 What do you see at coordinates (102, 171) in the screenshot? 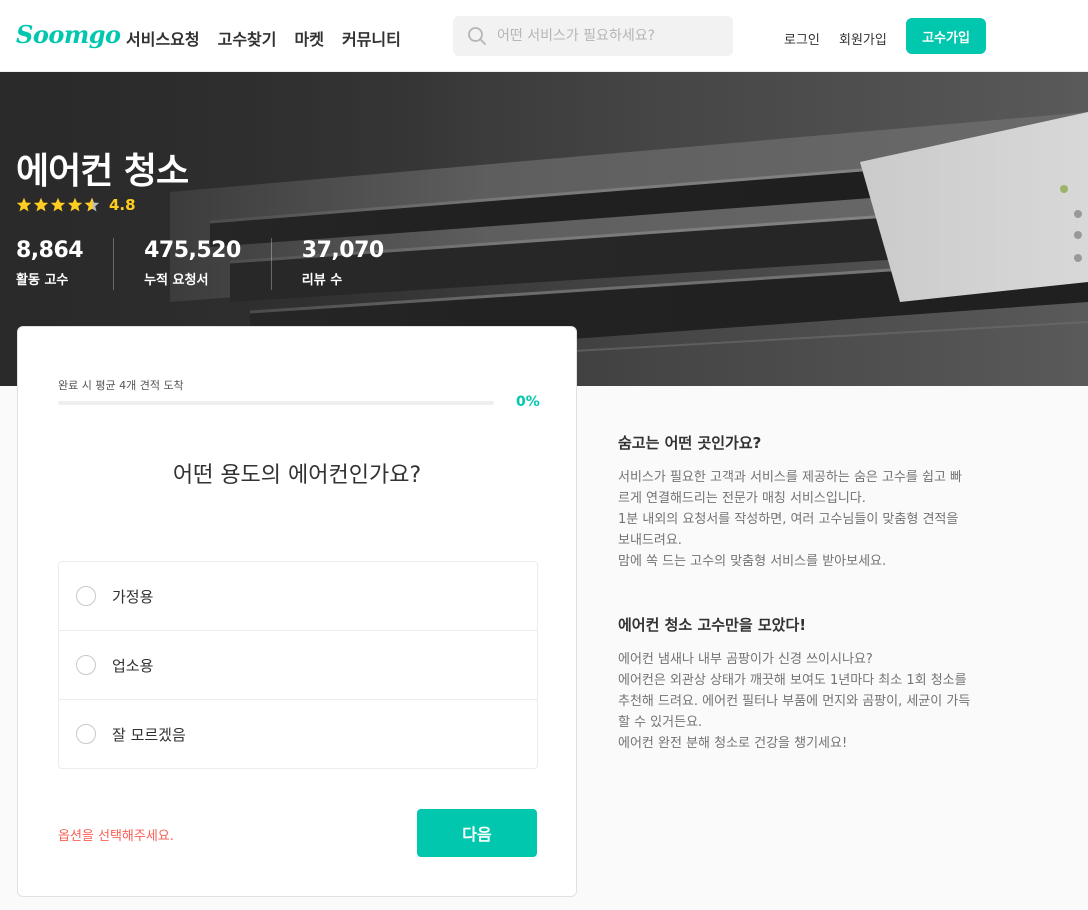
I see `page-title: 에어컨 청소` at bounding box center [102, 171].